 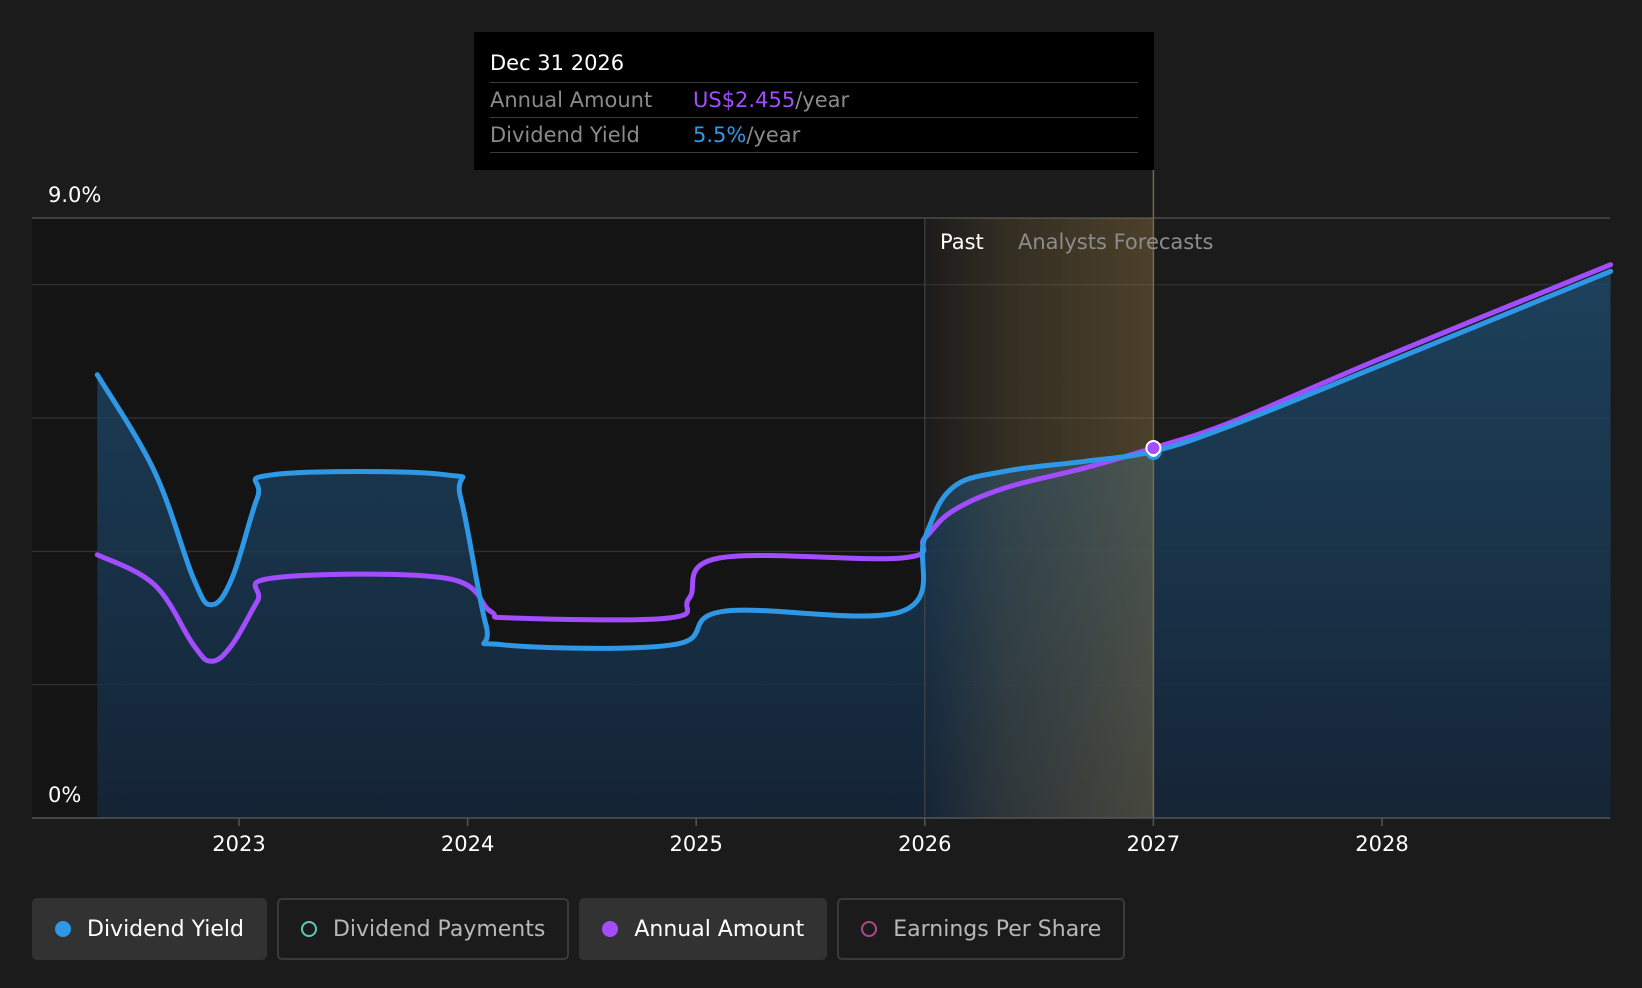 I want to click on tooltip-dividend-yield-unit: /year, so click(x=773, y=135).